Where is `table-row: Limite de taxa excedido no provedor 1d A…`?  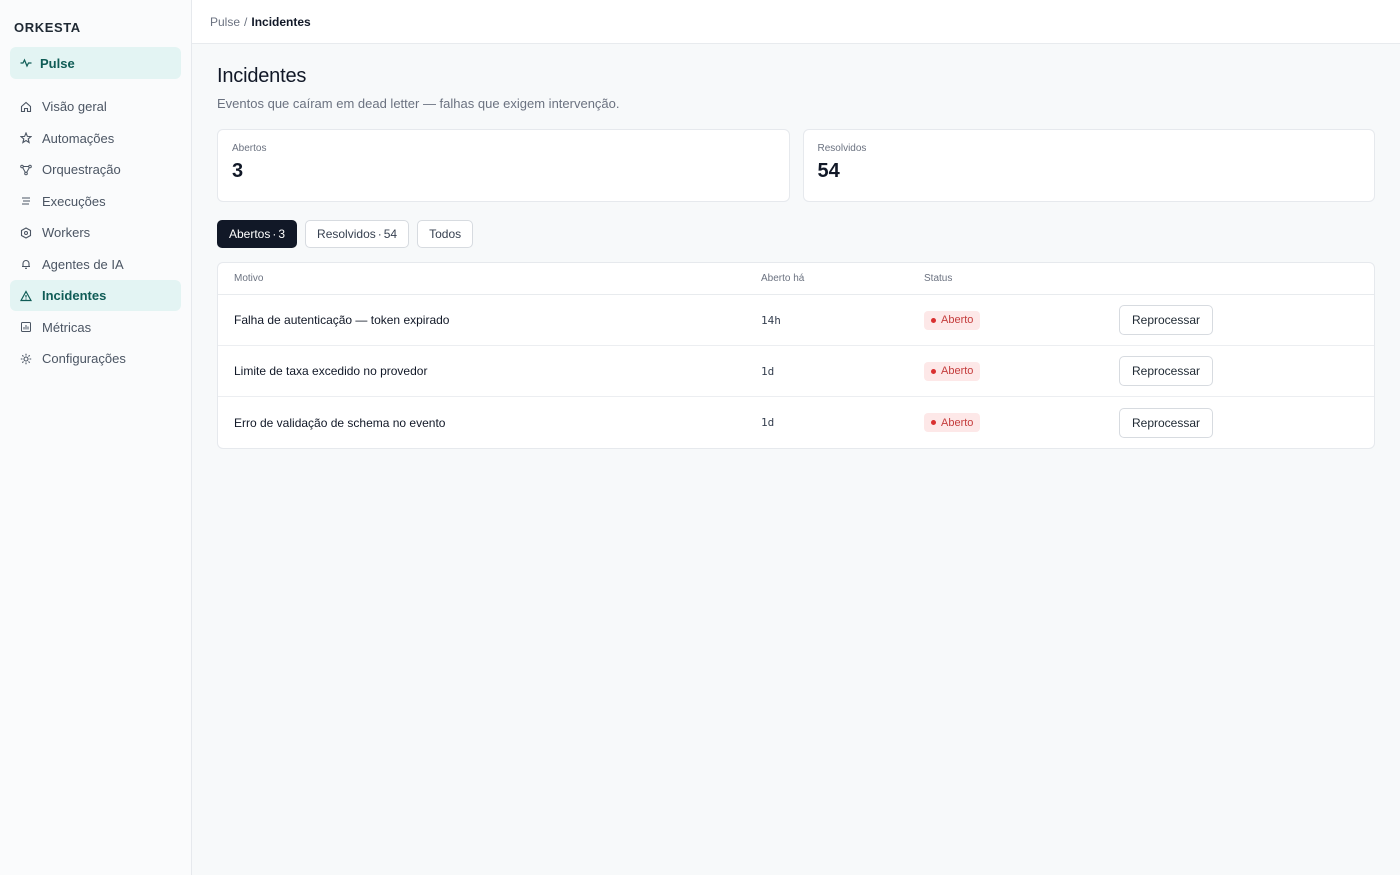
table-row: Limite de taxa excedido no provedor 1d A… is located at coordinates (796, 371).